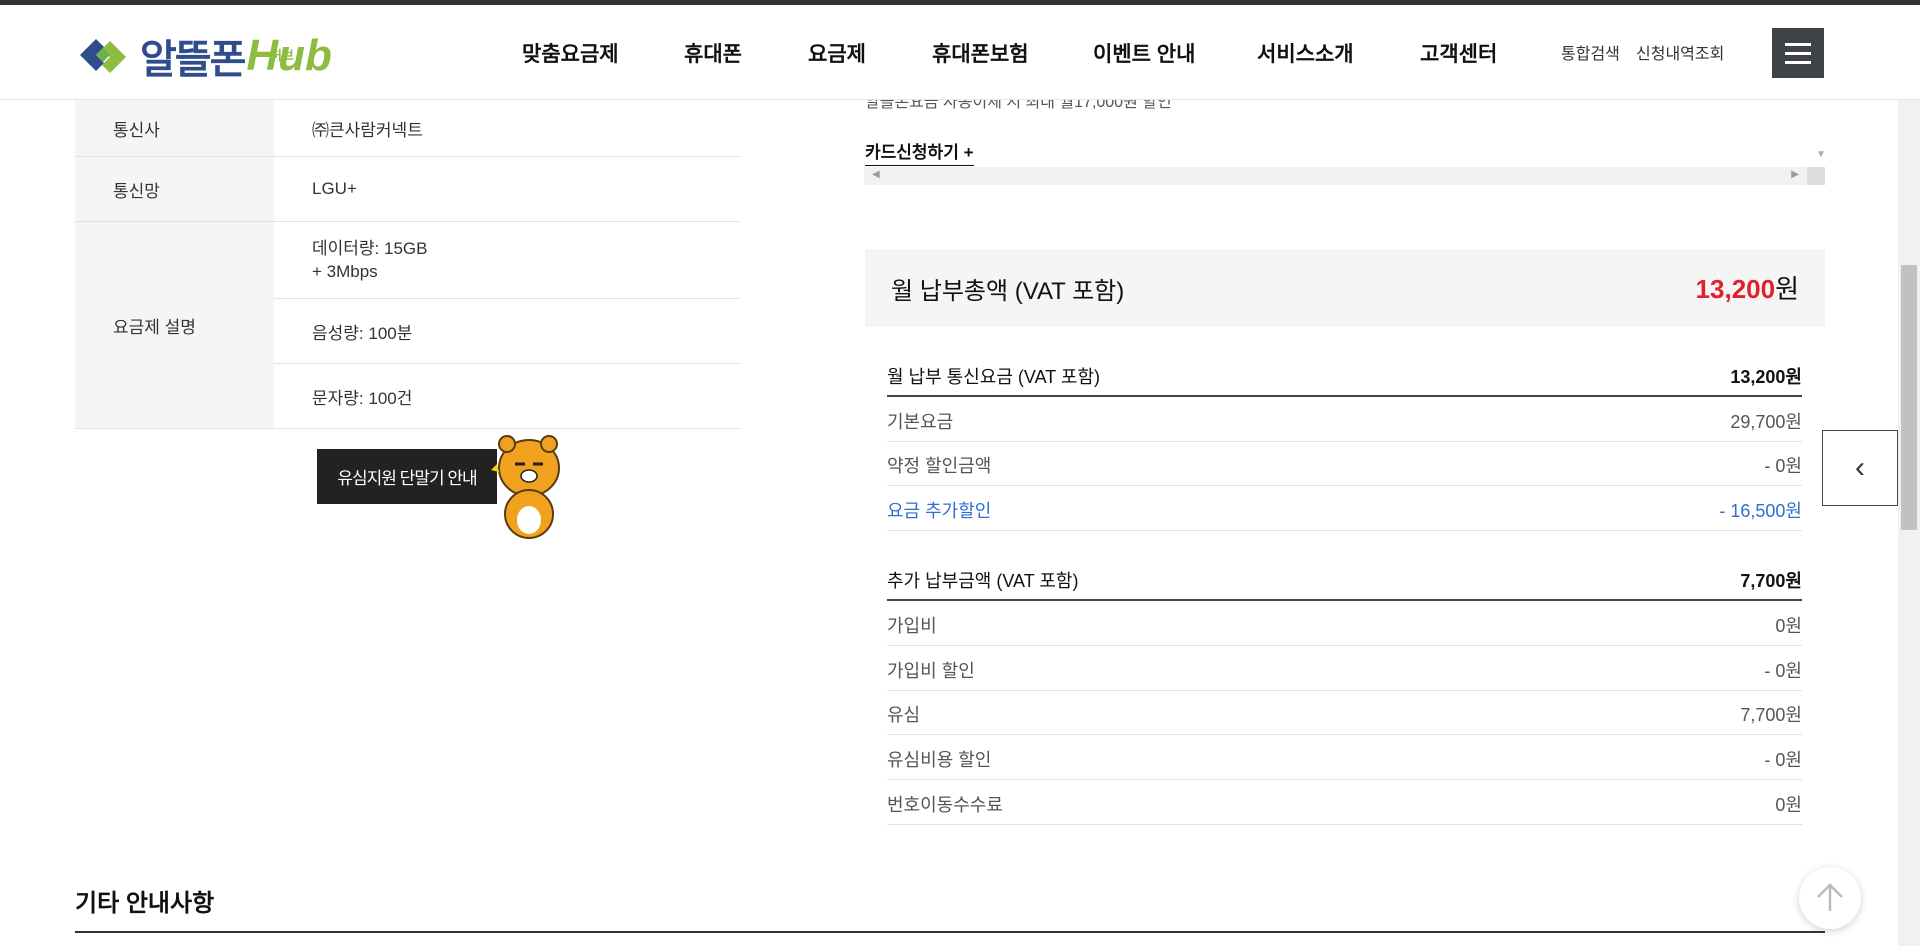  What do you see at coordinates (1798, 53) in the screenshot?
I see `hamburger-menu-button` at bounding box center [1798, 53].